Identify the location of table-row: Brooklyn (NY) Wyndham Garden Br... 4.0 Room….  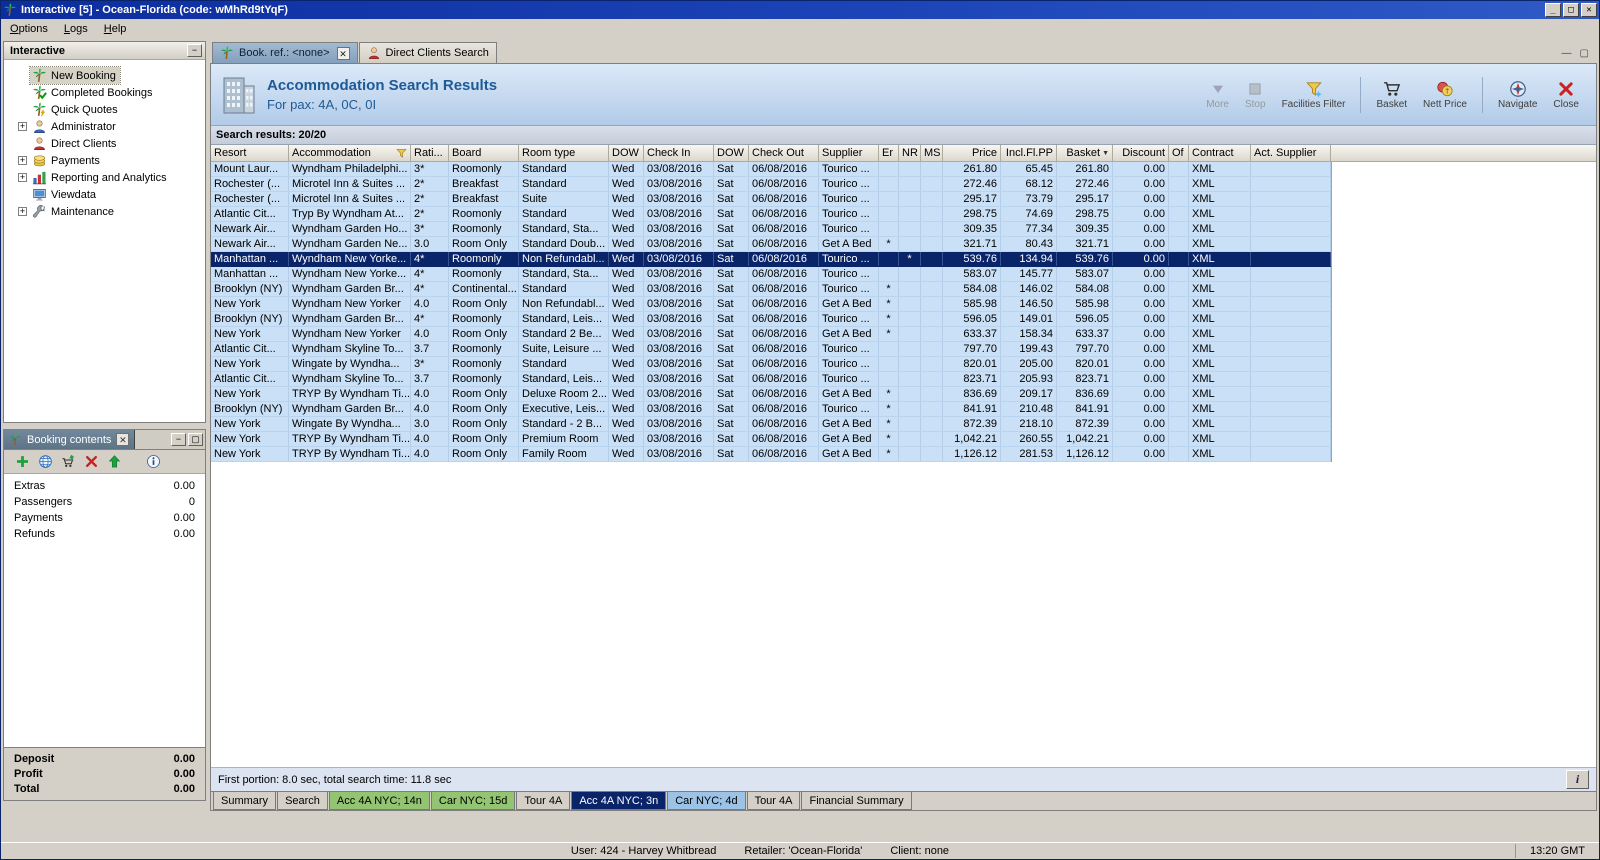
(771, 409).